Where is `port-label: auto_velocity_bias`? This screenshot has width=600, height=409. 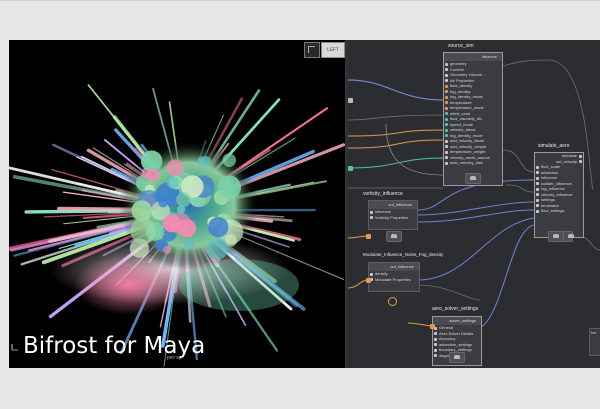
port-label: auto_velocity_bias is located at coordinates (466, 162).